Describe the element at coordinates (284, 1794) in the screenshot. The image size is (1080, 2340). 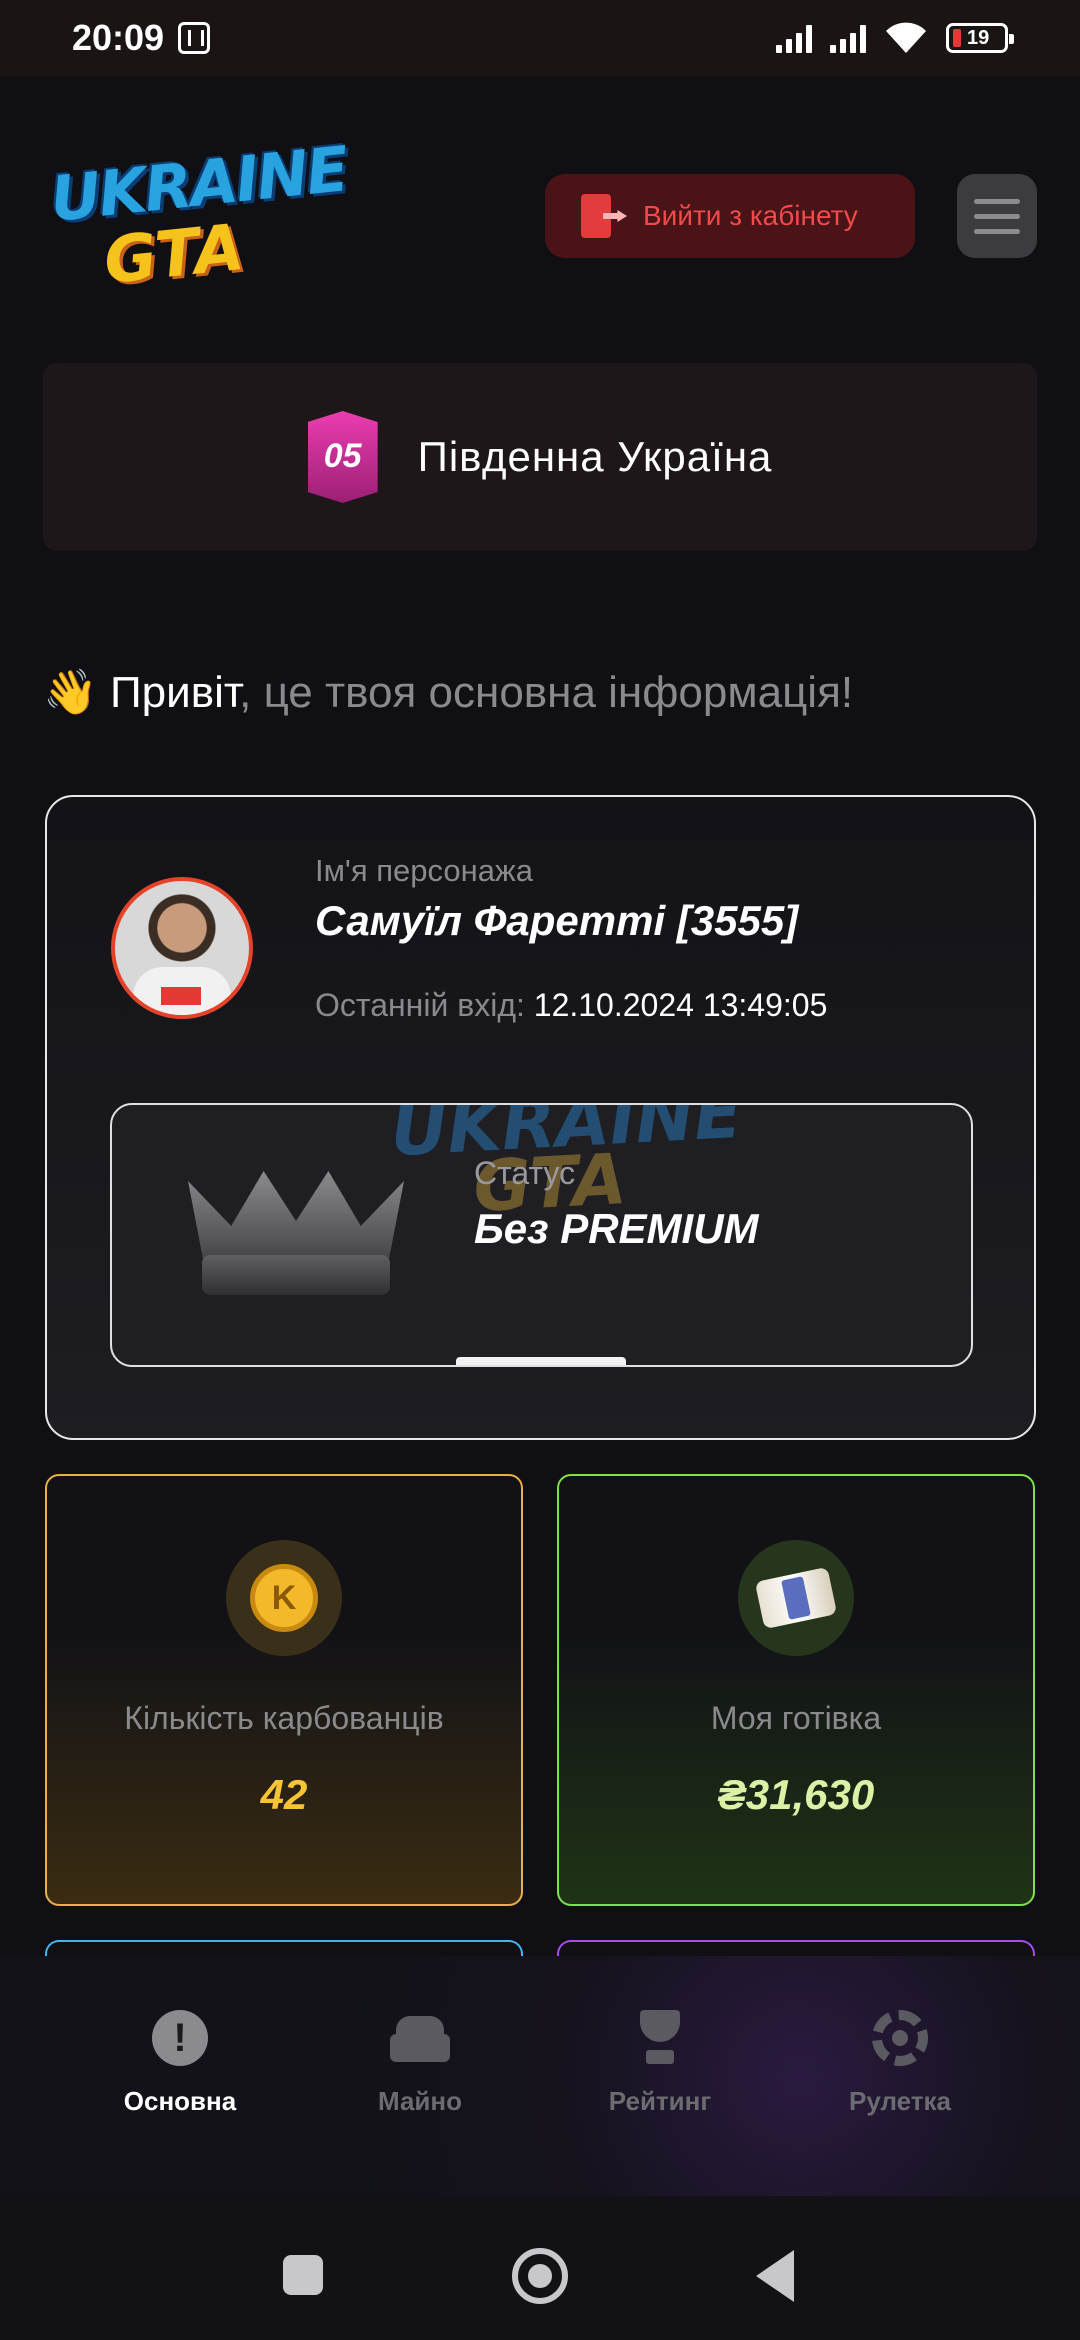
I see `coins-value: 42` at that location.